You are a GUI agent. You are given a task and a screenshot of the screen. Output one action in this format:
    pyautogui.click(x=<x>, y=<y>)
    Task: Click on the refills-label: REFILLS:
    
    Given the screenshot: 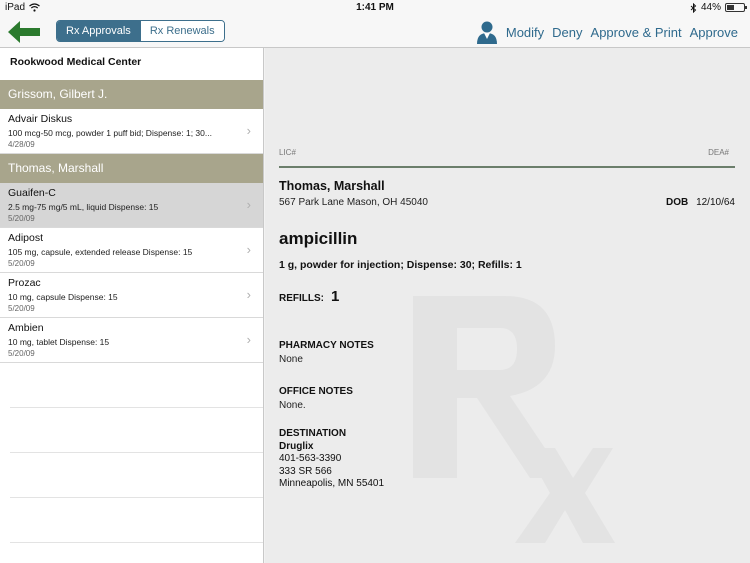 What is the action you would take?
    pyautogui.click(x=301, y=298)
    